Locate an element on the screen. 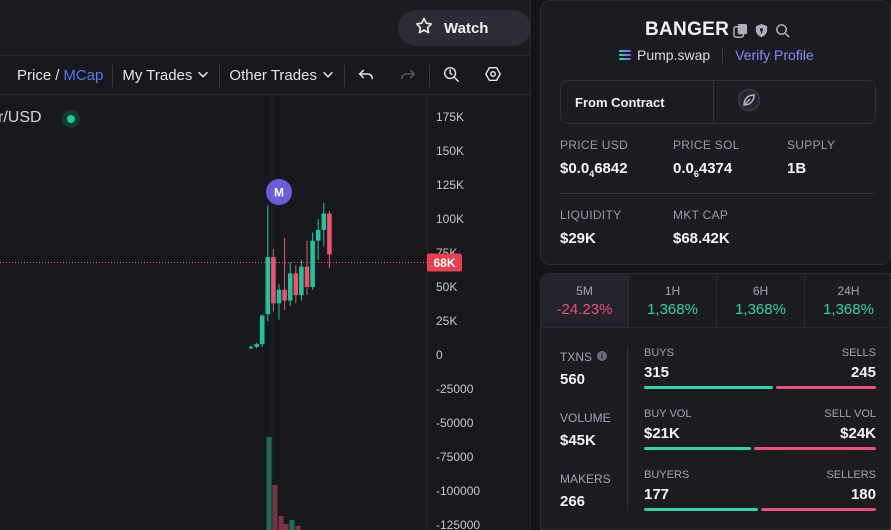  watch-label: Watch is located at coordinates (466, 28).